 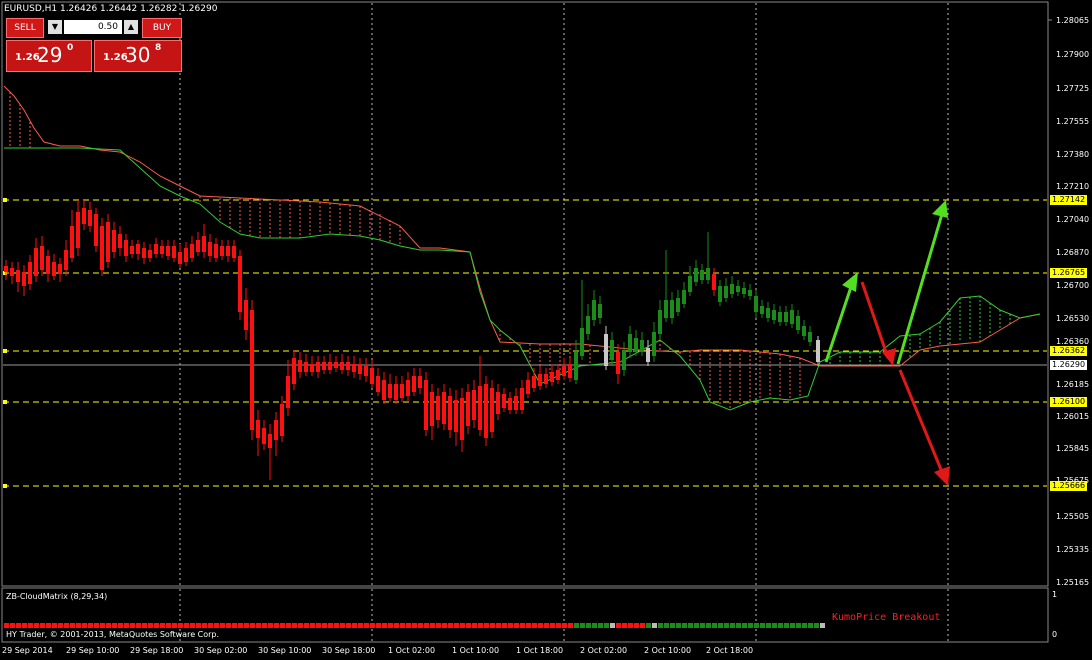 I want to click on price-tick: 1.27040, so click(x=1073, y=219).